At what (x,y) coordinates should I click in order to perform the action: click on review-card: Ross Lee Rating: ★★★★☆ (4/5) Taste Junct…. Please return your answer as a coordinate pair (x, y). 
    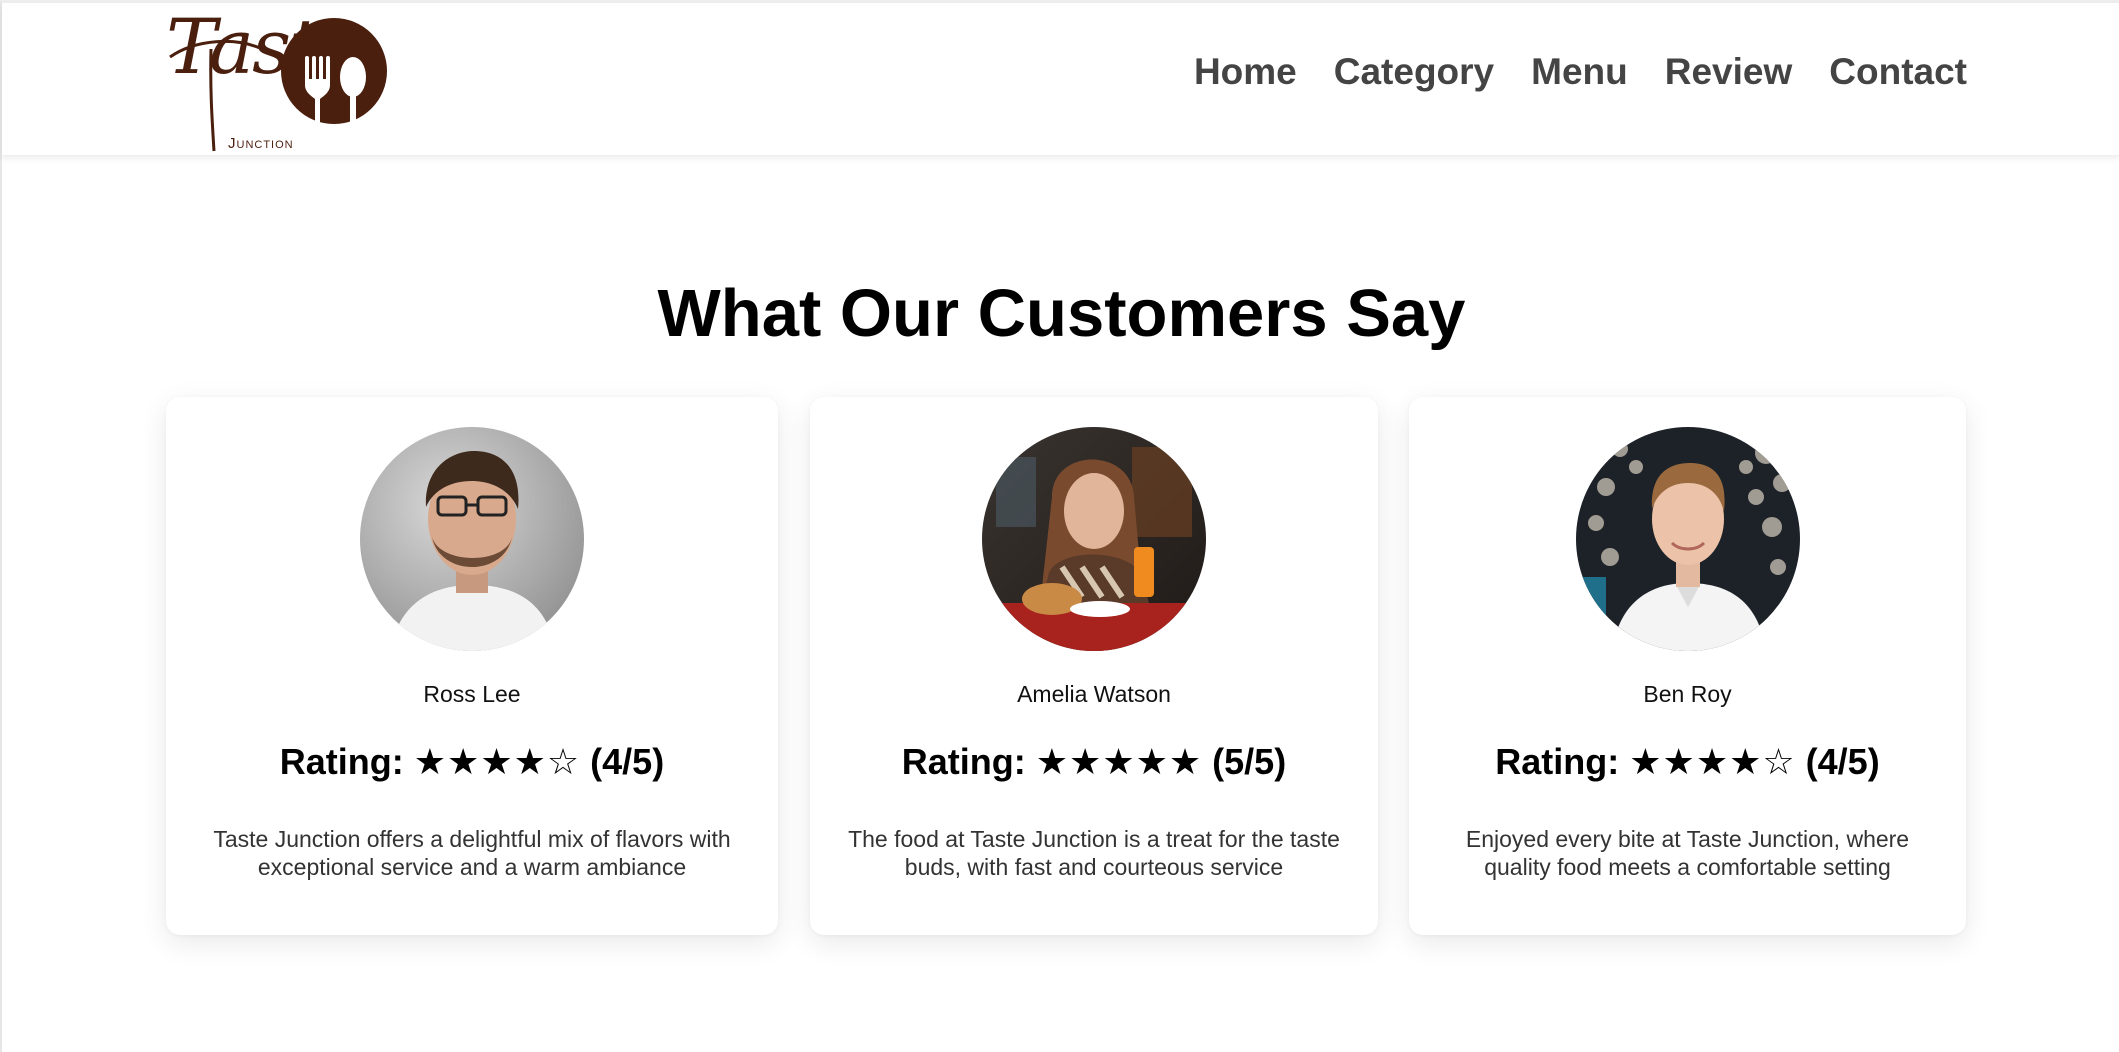
    Looking at the image, I should click on (472, 666).